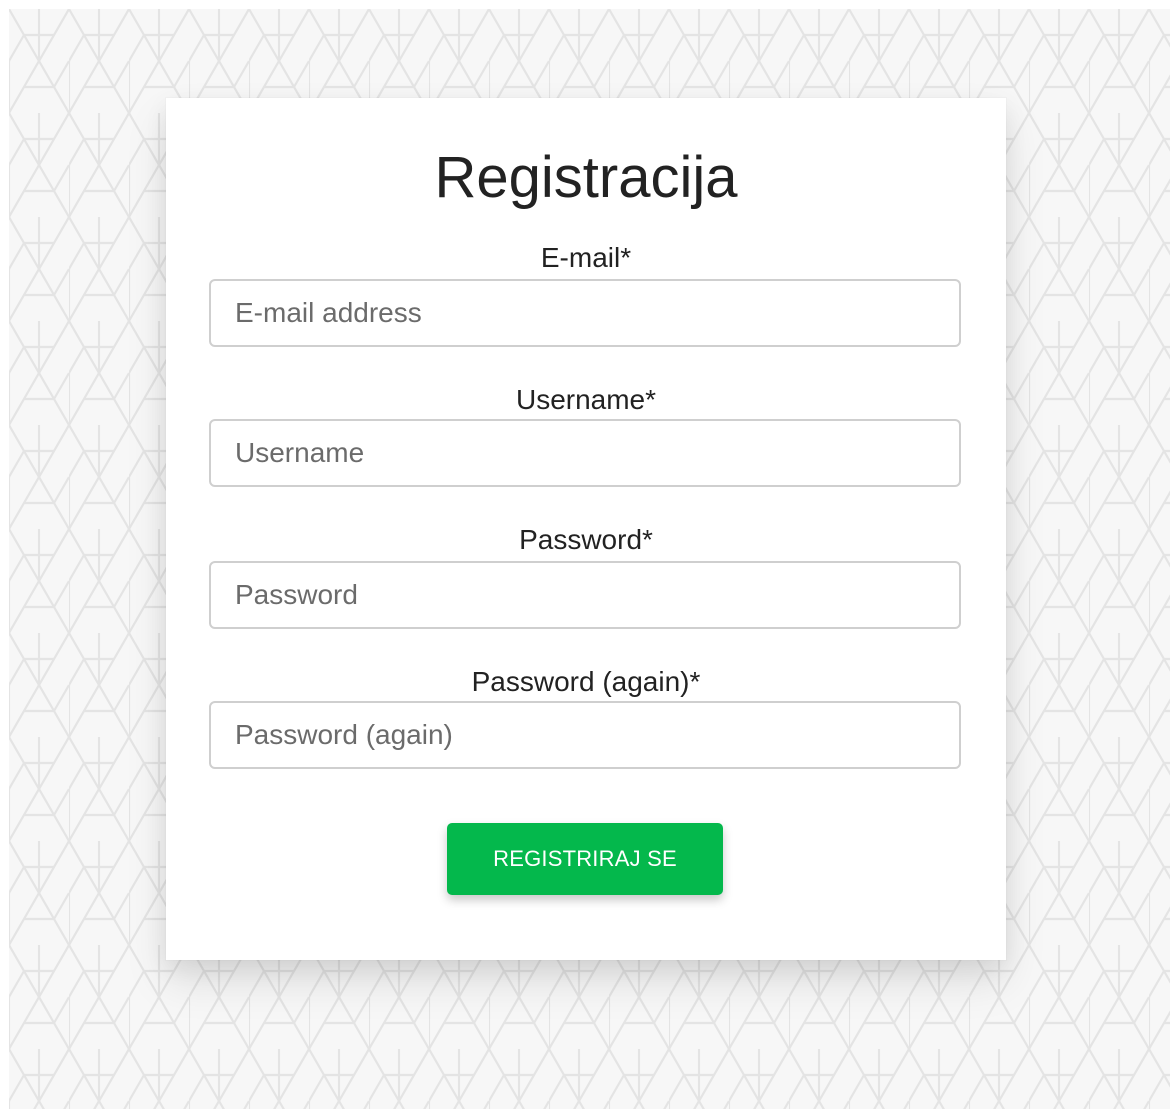 This screenshot has width=1170, height=1109. I want to click on password-input, so click(585, 595).